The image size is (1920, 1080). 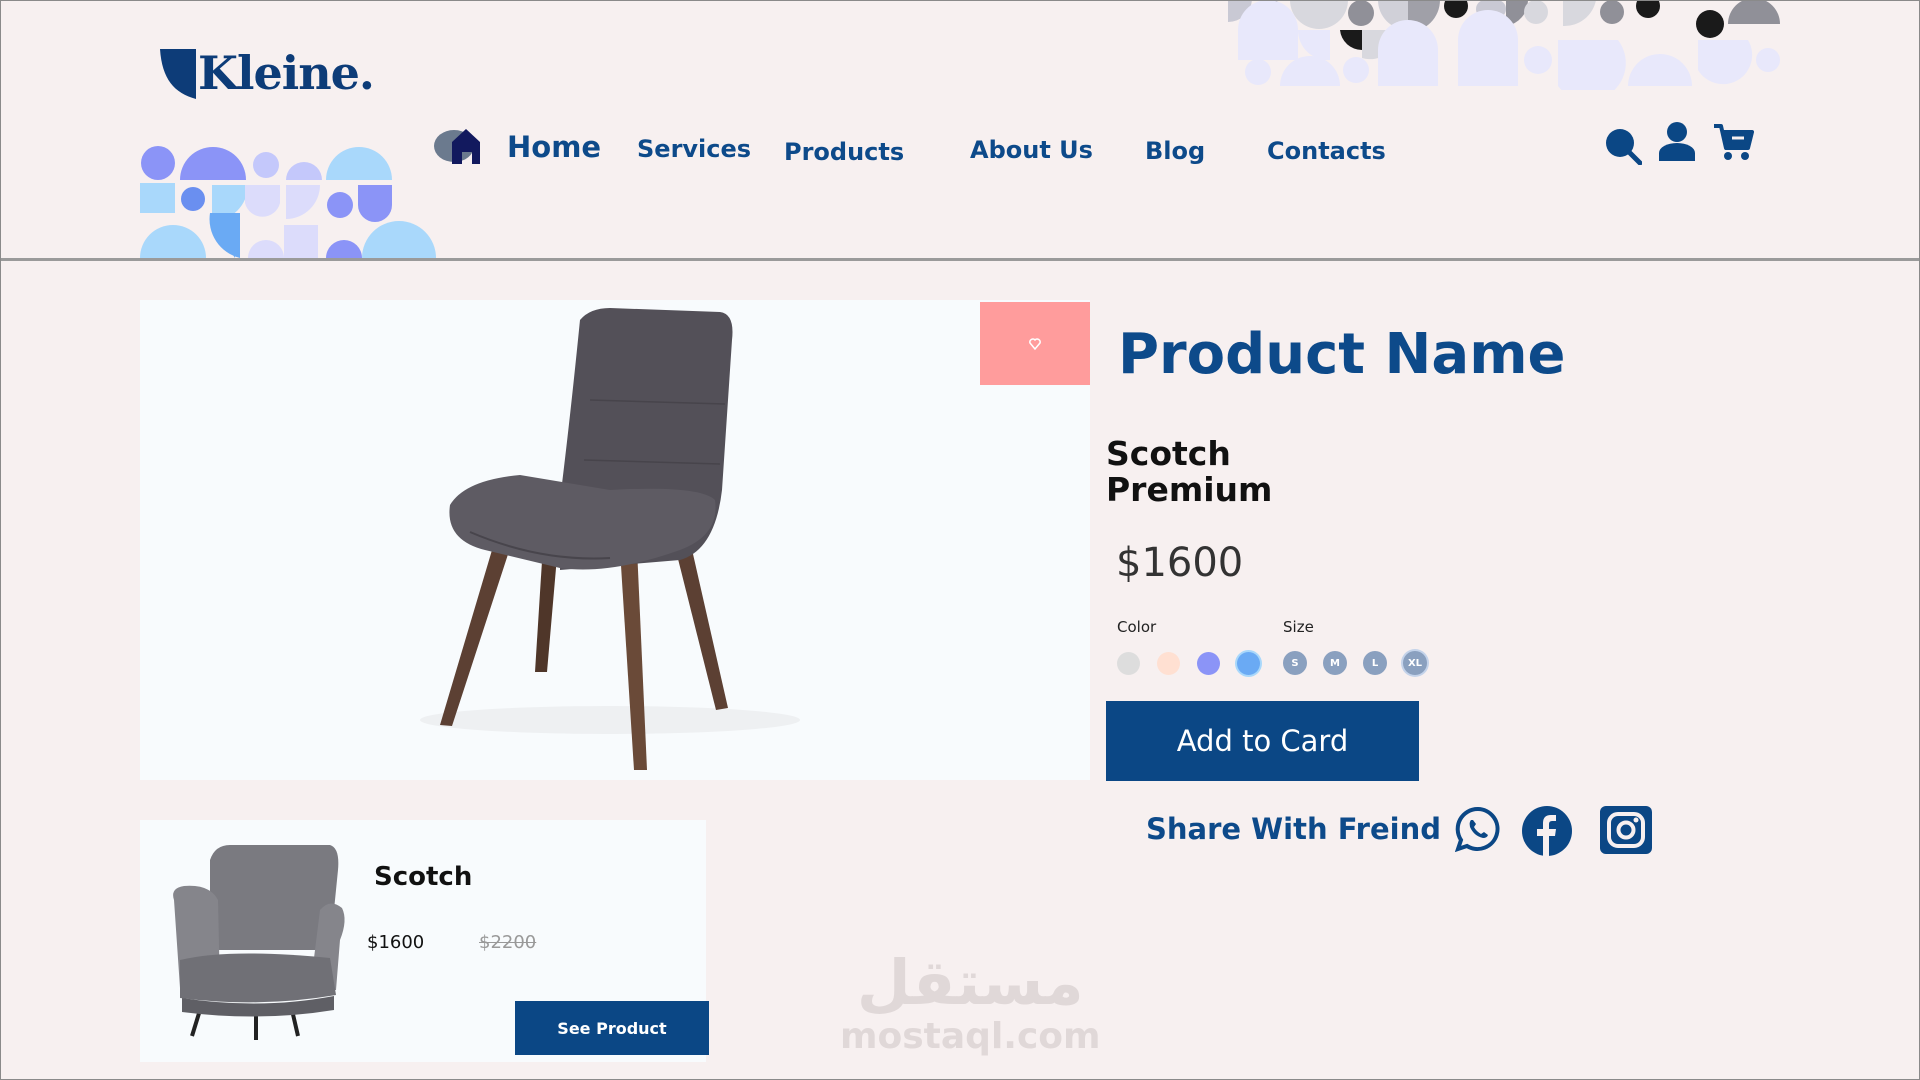 I want to click on color-swatch-gray, so click(x=1128, y=663).